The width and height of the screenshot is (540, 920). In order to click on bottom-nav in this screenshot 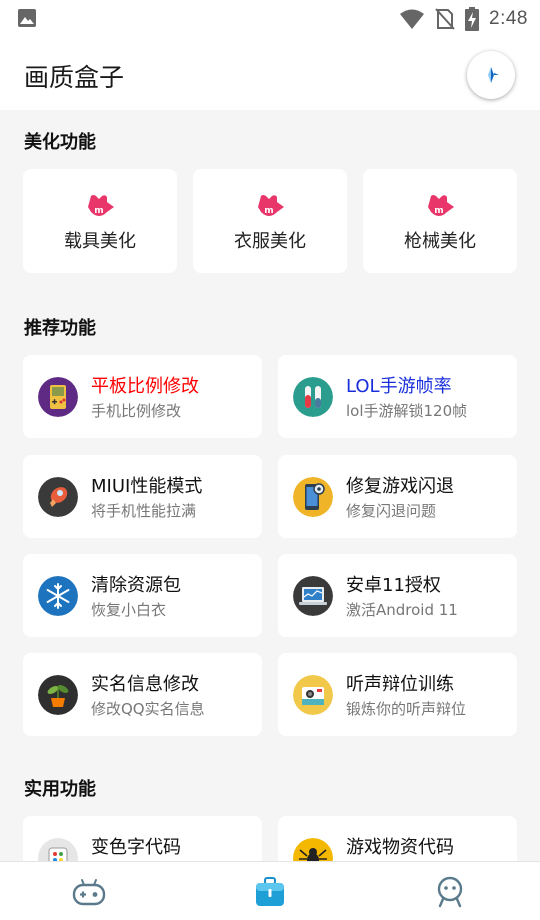, I will do `click(270, 890)`.